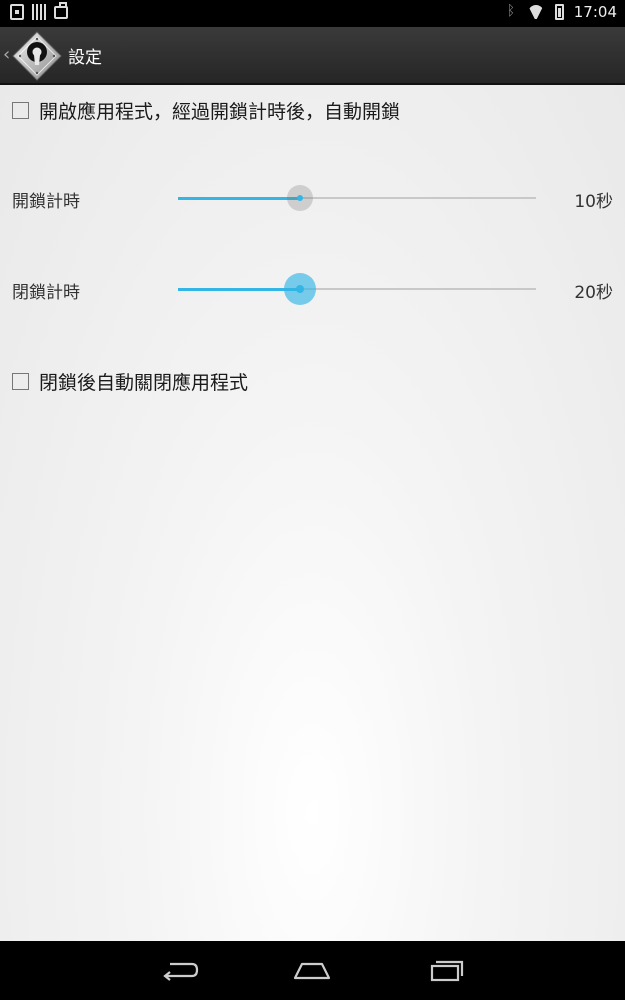 The width and height of the screenshot is (625, 1000). I want to click on phone-icon, so click(17, 12).